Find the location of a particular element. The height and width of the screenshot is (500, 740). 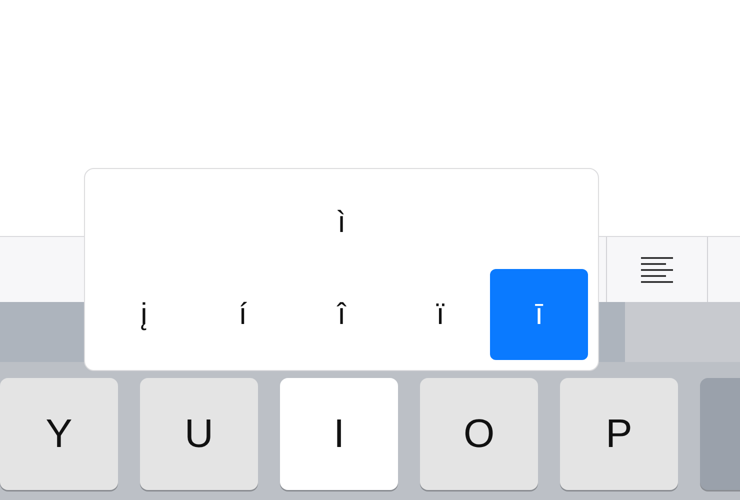

keyboard-key: U is located at coordinates (199, 434).